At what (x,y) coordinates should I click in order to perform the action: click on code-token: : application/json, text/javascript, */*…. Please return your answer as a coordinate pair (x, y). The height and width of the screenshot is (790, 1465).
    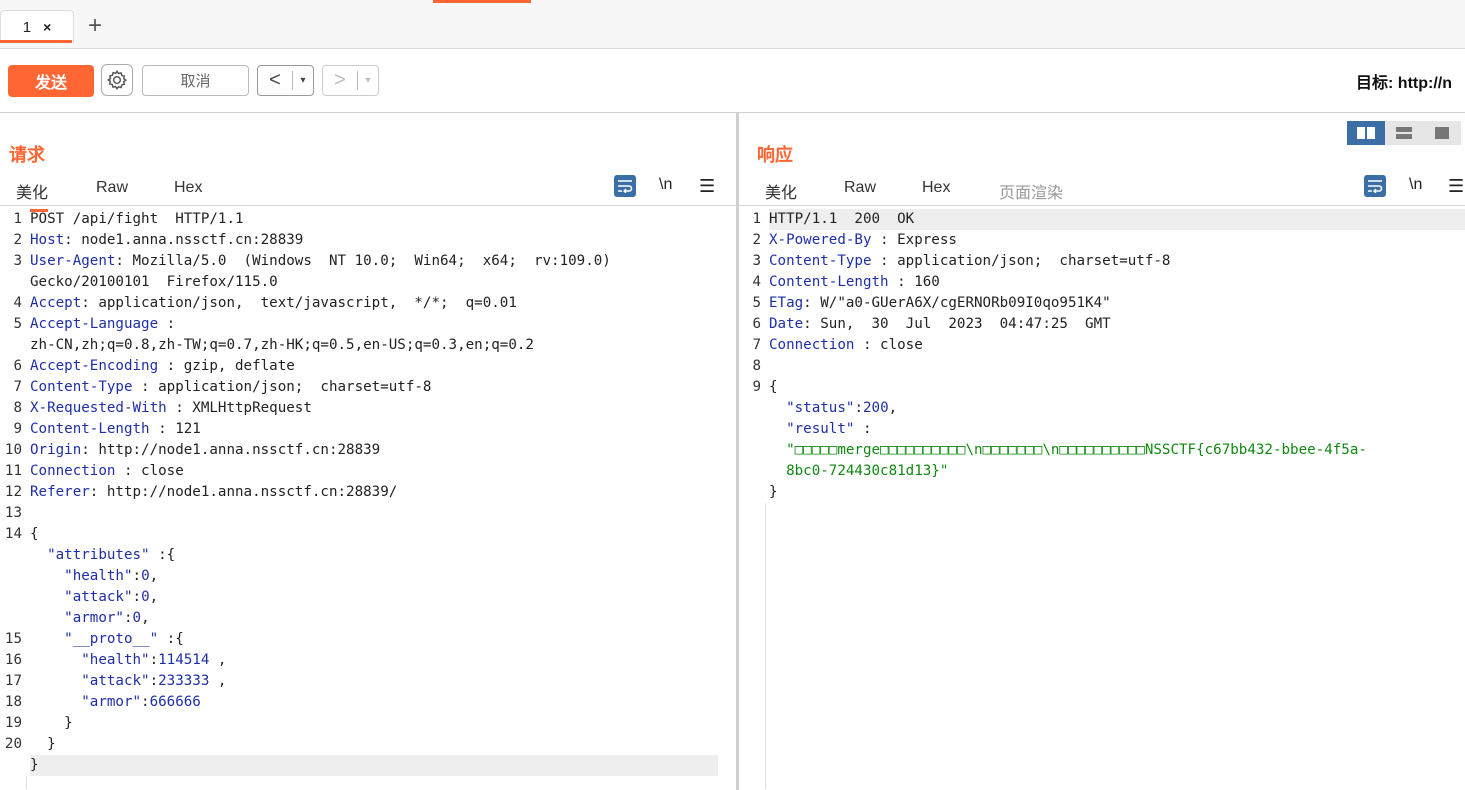
    Looking at the image, I should click on (299, 303).